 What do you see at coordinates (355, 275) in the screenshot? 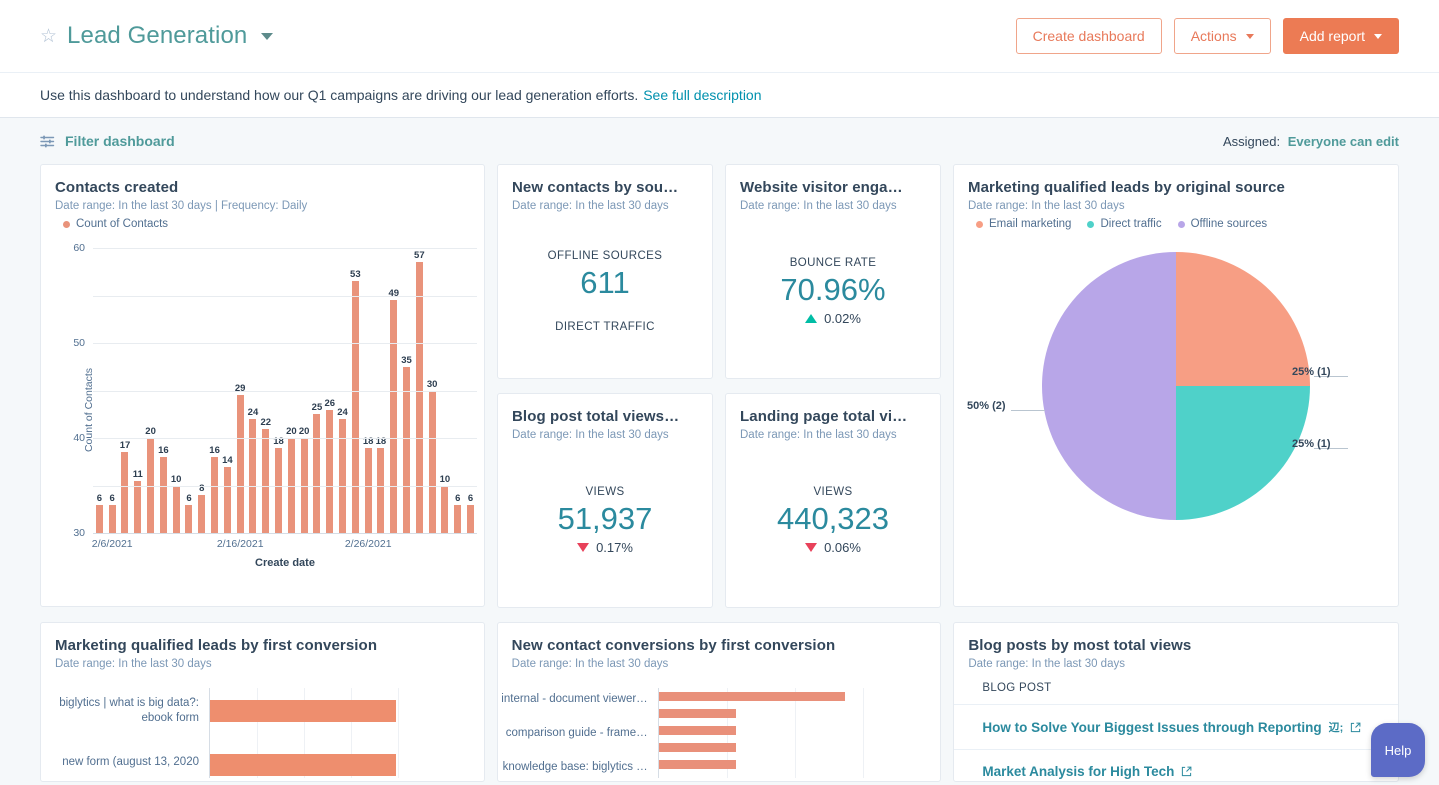
I see `bar-value-label: 53` at bounding box center [355, 275].